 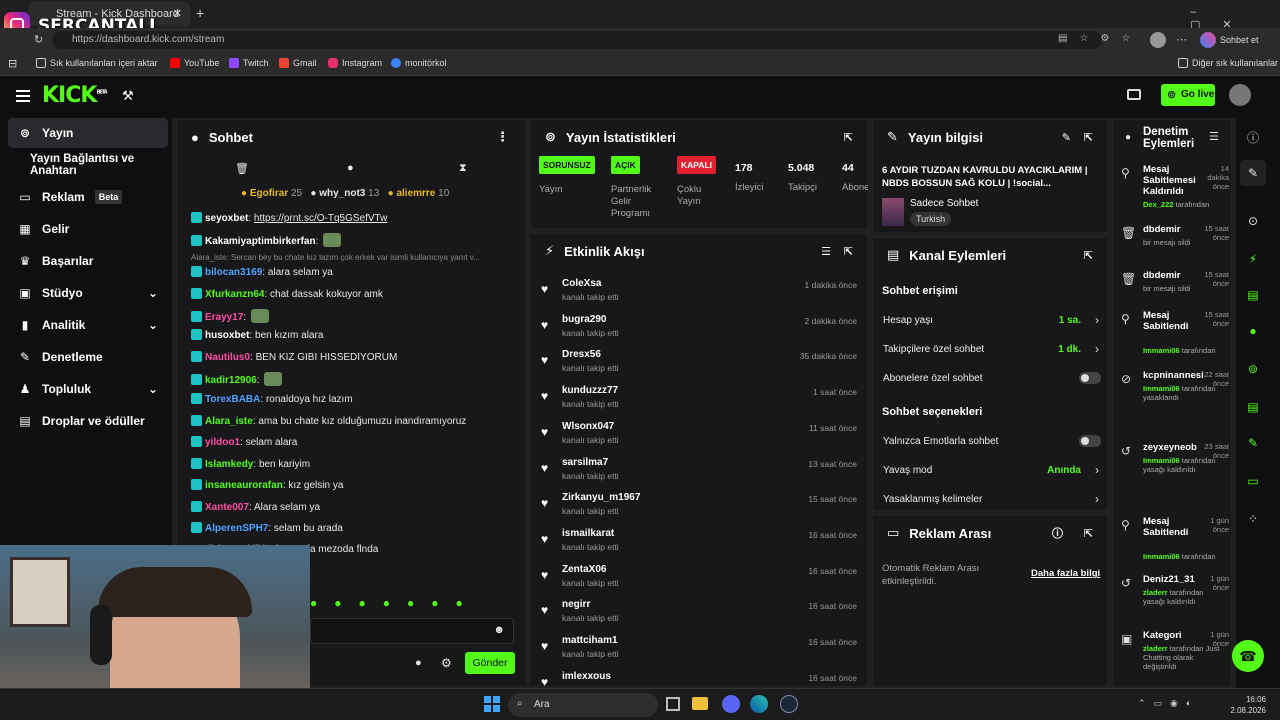 I want to click on sidebar-item-reklam: ▭ Reklam Beta, so click(x=88, y=197).